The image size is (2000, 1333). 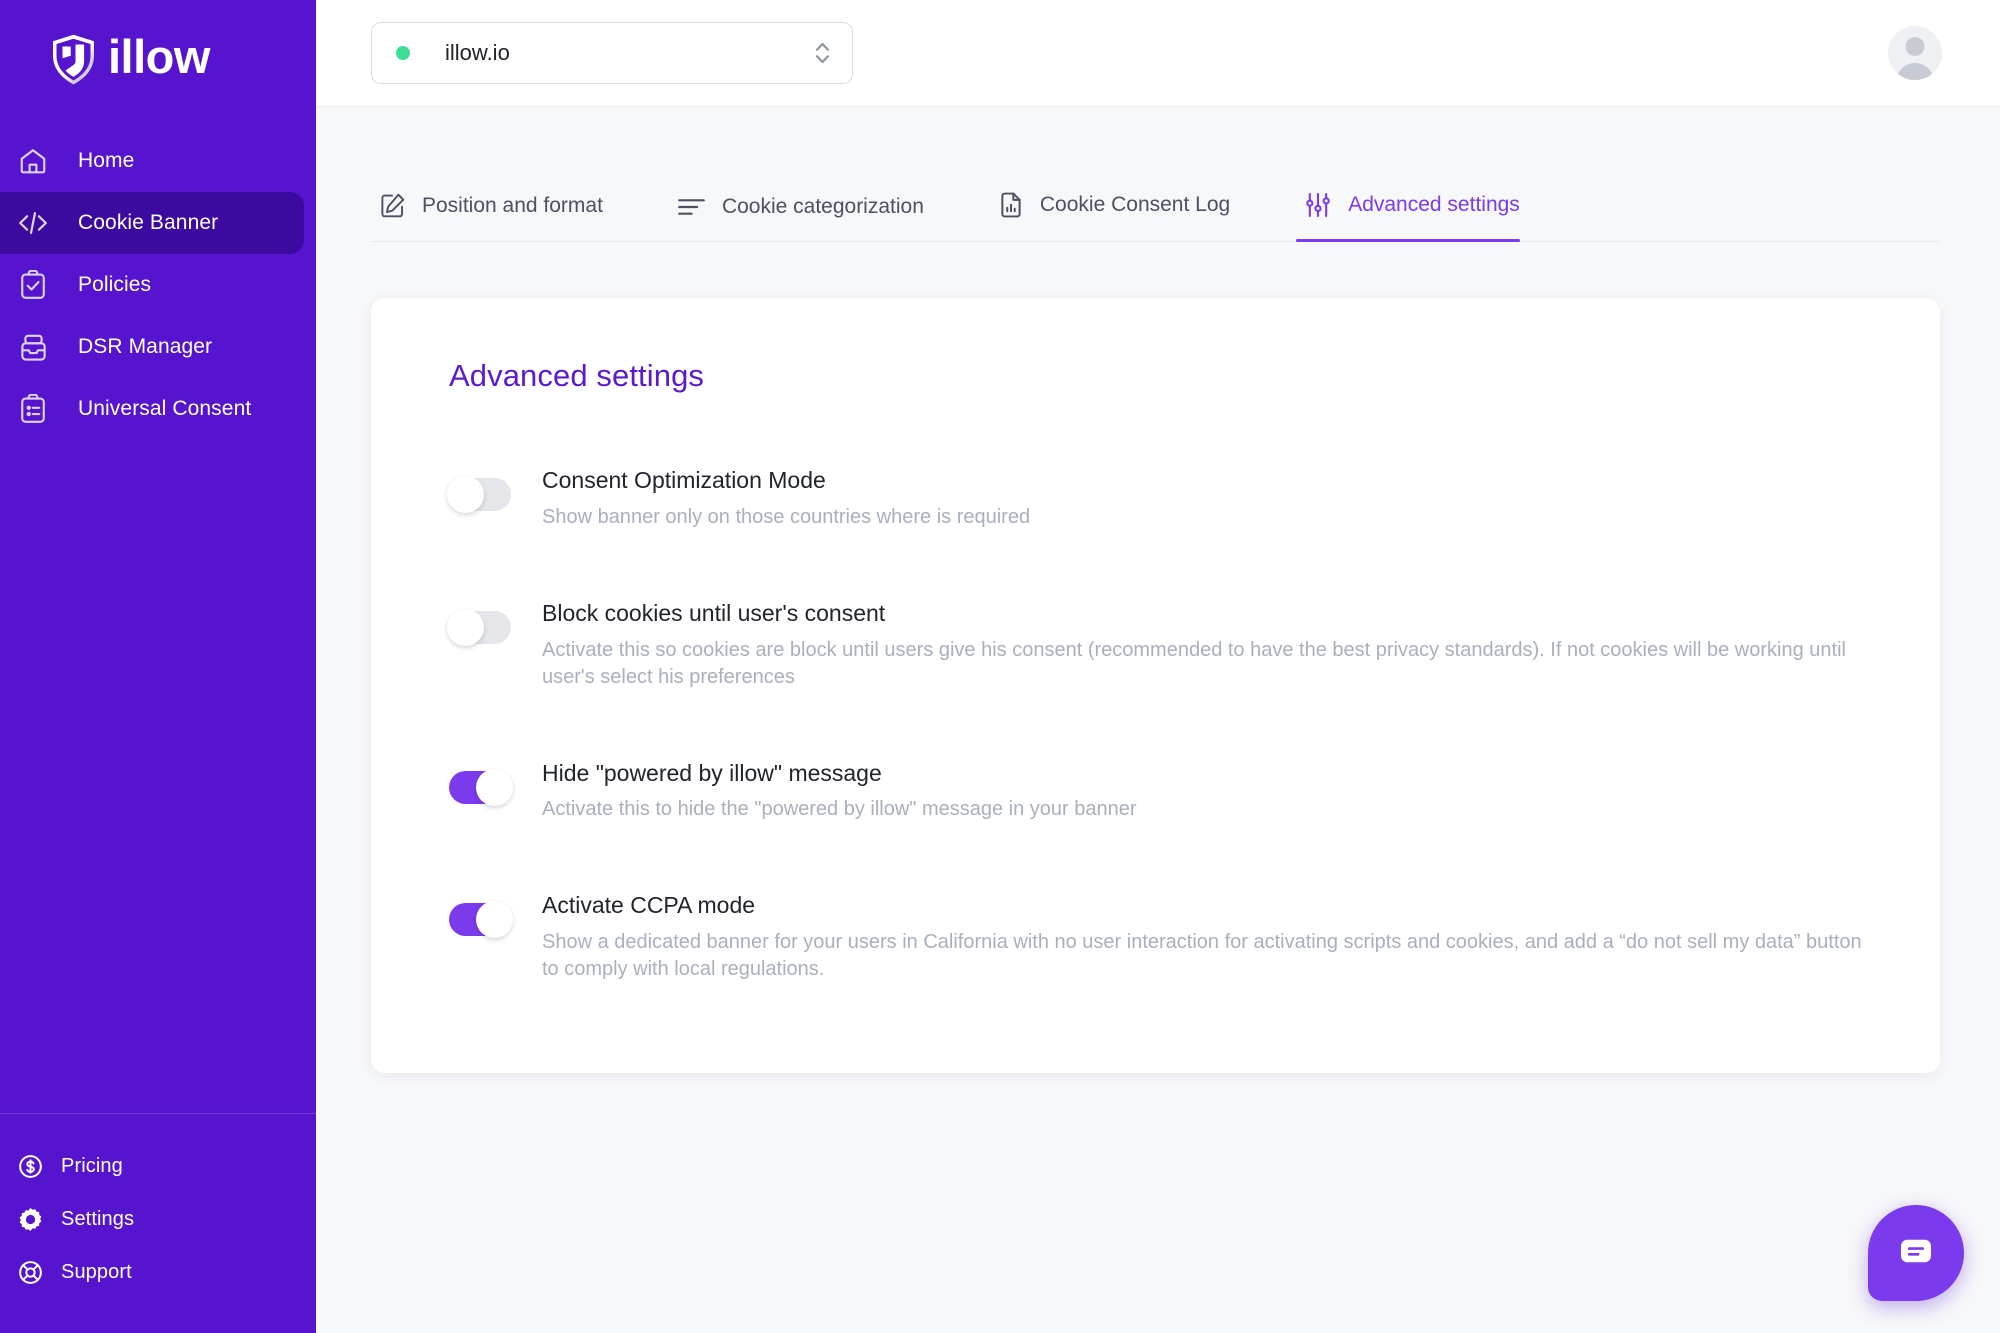 I want to click on user-avatar-icon, so click(x=1915, y=53).